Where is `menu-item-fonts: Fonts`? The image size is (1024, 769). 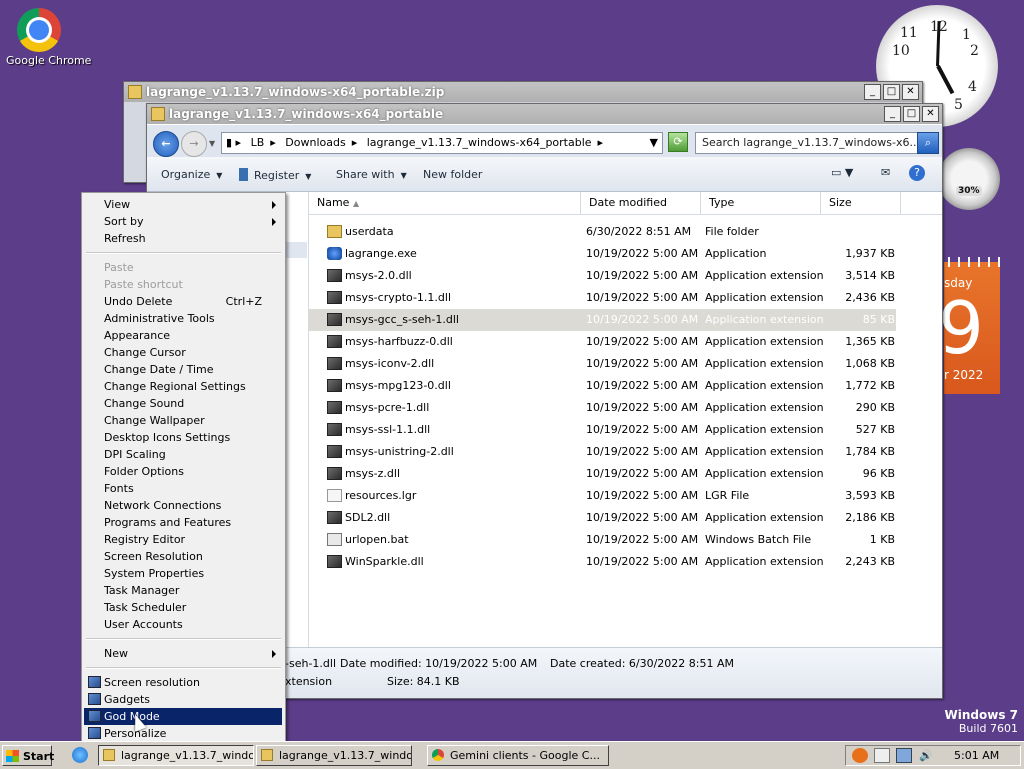
menu-item-fonts: Fonts is located at coordinates (193, 488).